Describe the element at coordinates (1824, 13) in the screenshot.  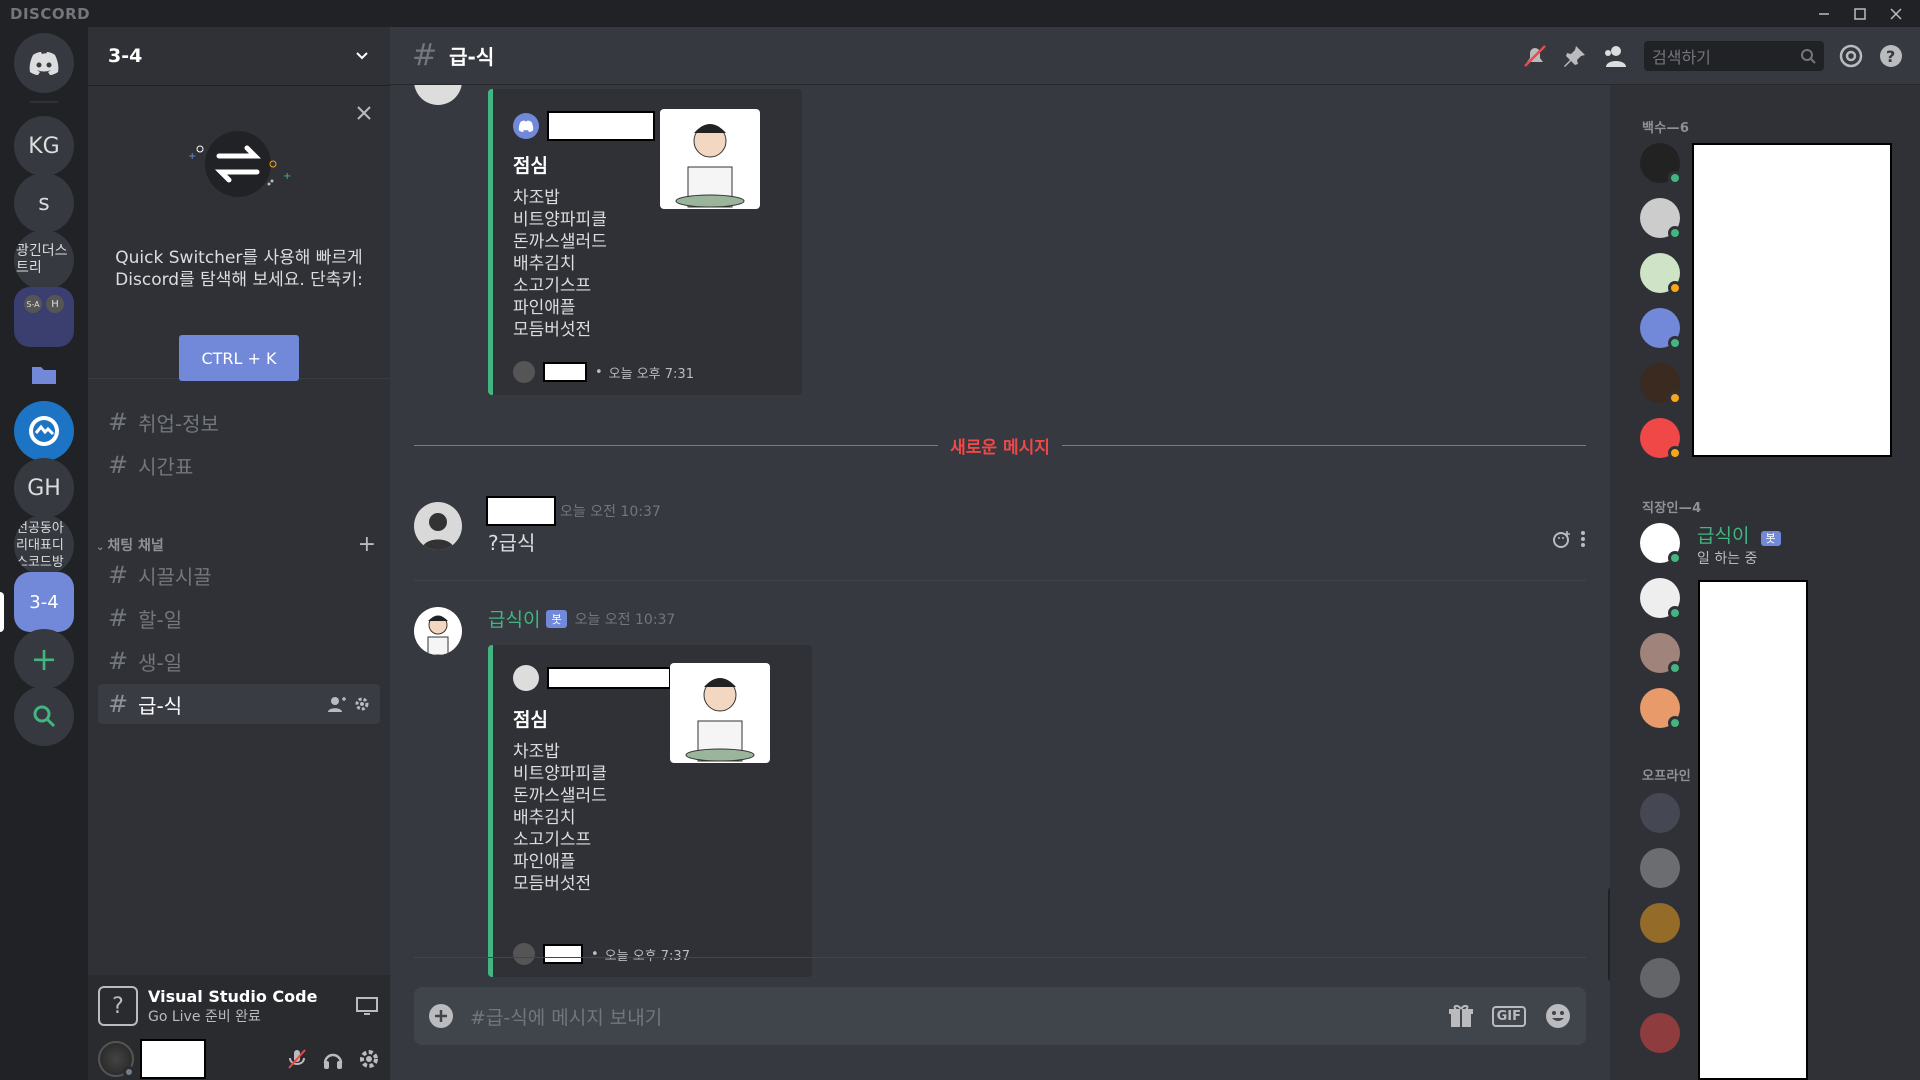
I see `minimize-icon` at that location.